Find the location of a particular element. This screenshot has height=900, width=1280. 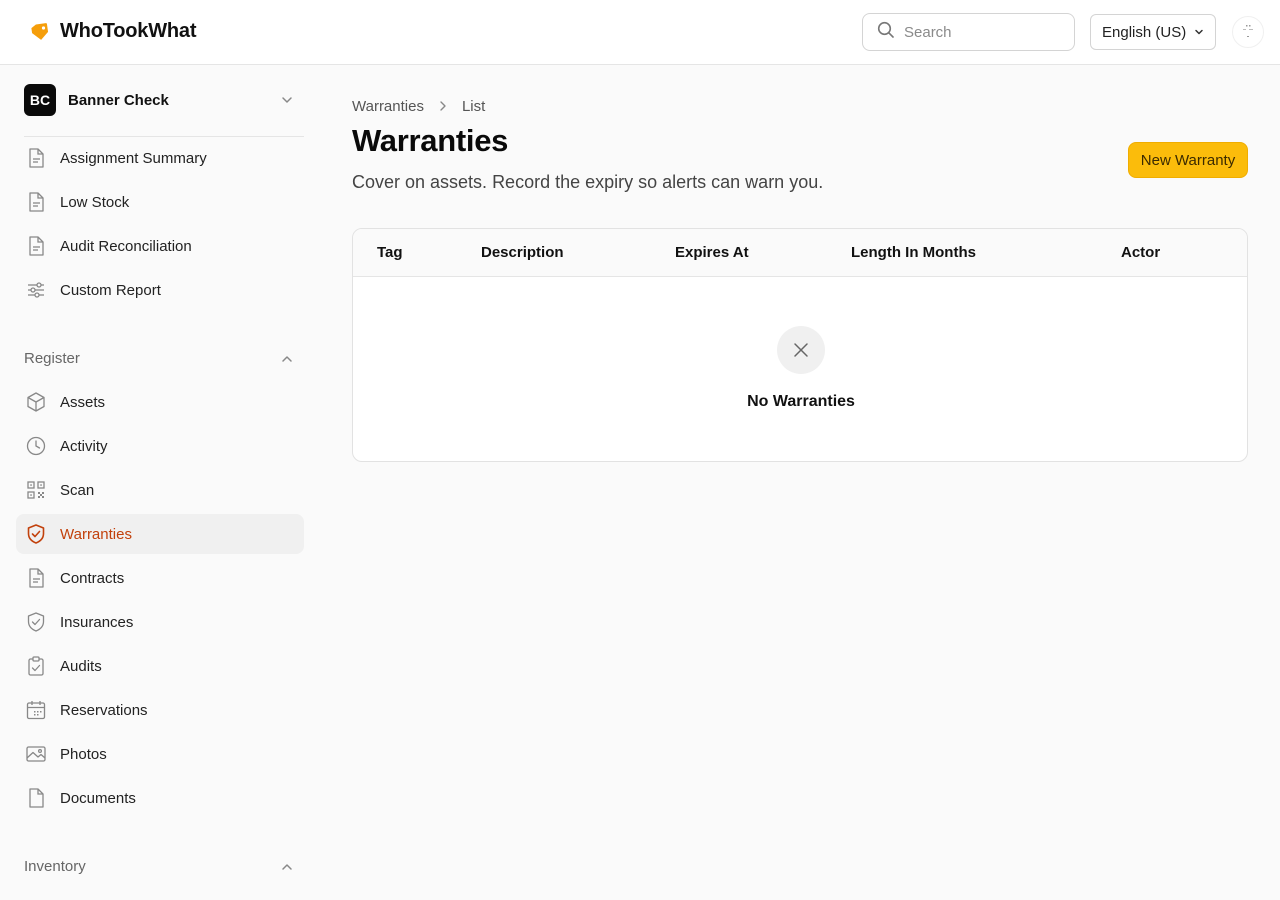

sidebar-item-label: Scan is located at coordinates (77, 490).